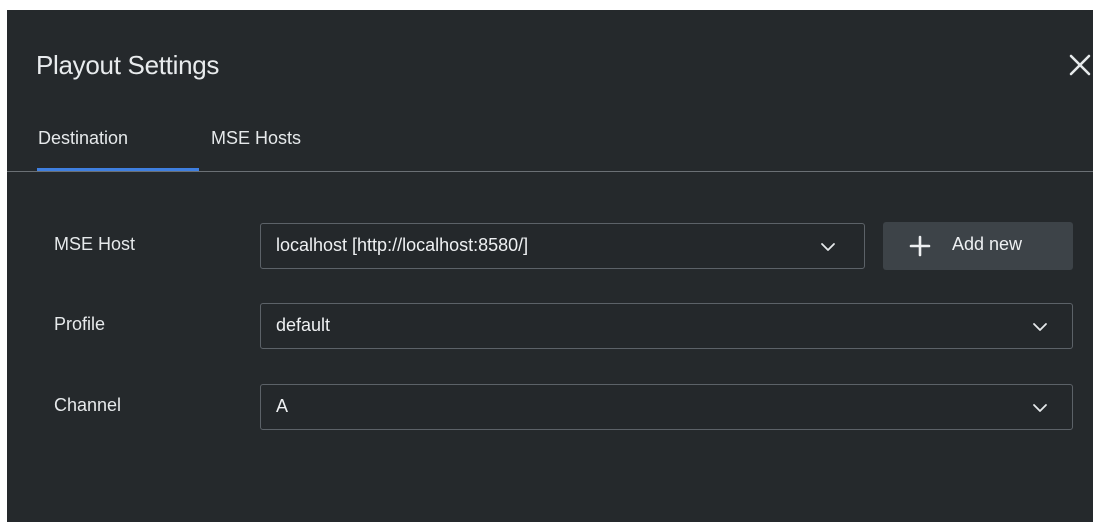  Describe the element at coordinates (402, 245) in the screenshot. I see `mse-host-value: localhost [http://localhost:8580/]` at that location.